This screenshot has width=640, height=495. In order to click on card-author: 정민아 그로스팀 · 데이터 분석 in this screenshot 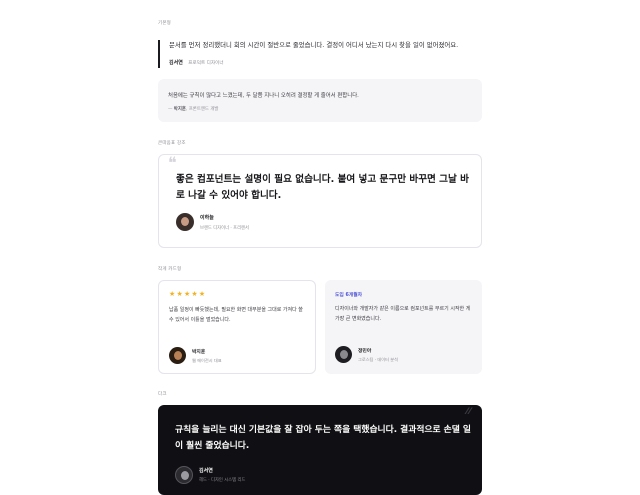, I will do `click(366, 354)`.